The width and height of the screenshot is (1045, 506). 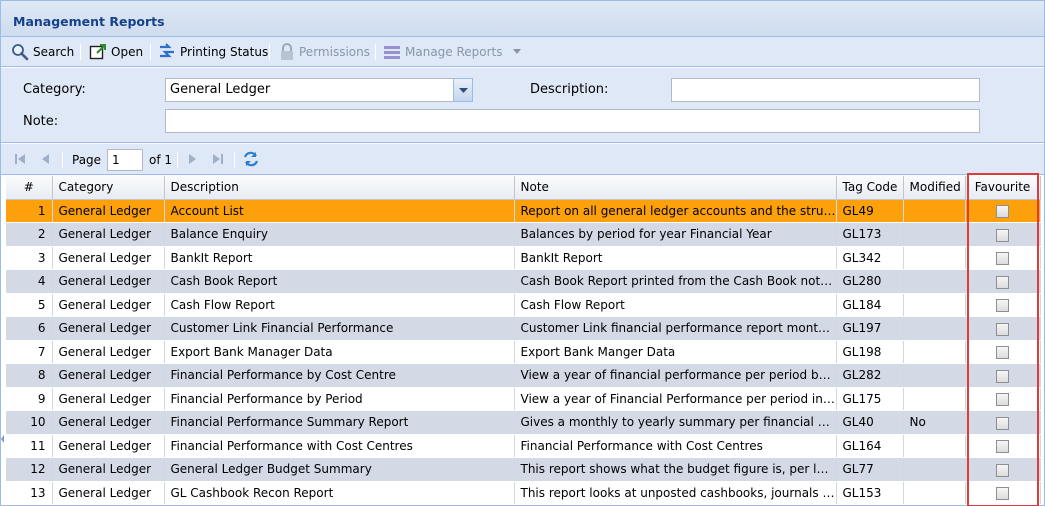 I want to click on column-header-category: Category, so click(x=108, y=188).